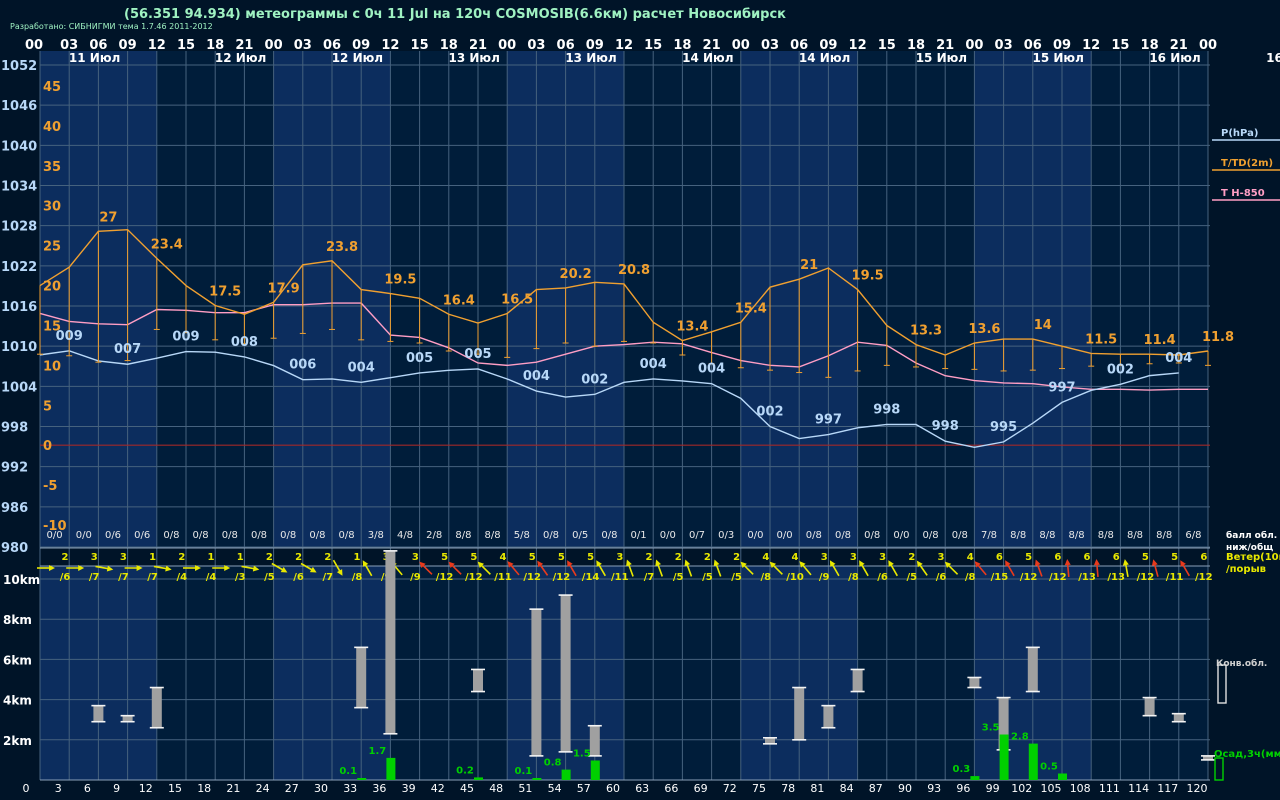 Image resolution: width=1280 pixels, height=800 pixels. Describe the element at coordinates (741, 45) in the screenshot. I see `hour-tick-label: 00` at that location.